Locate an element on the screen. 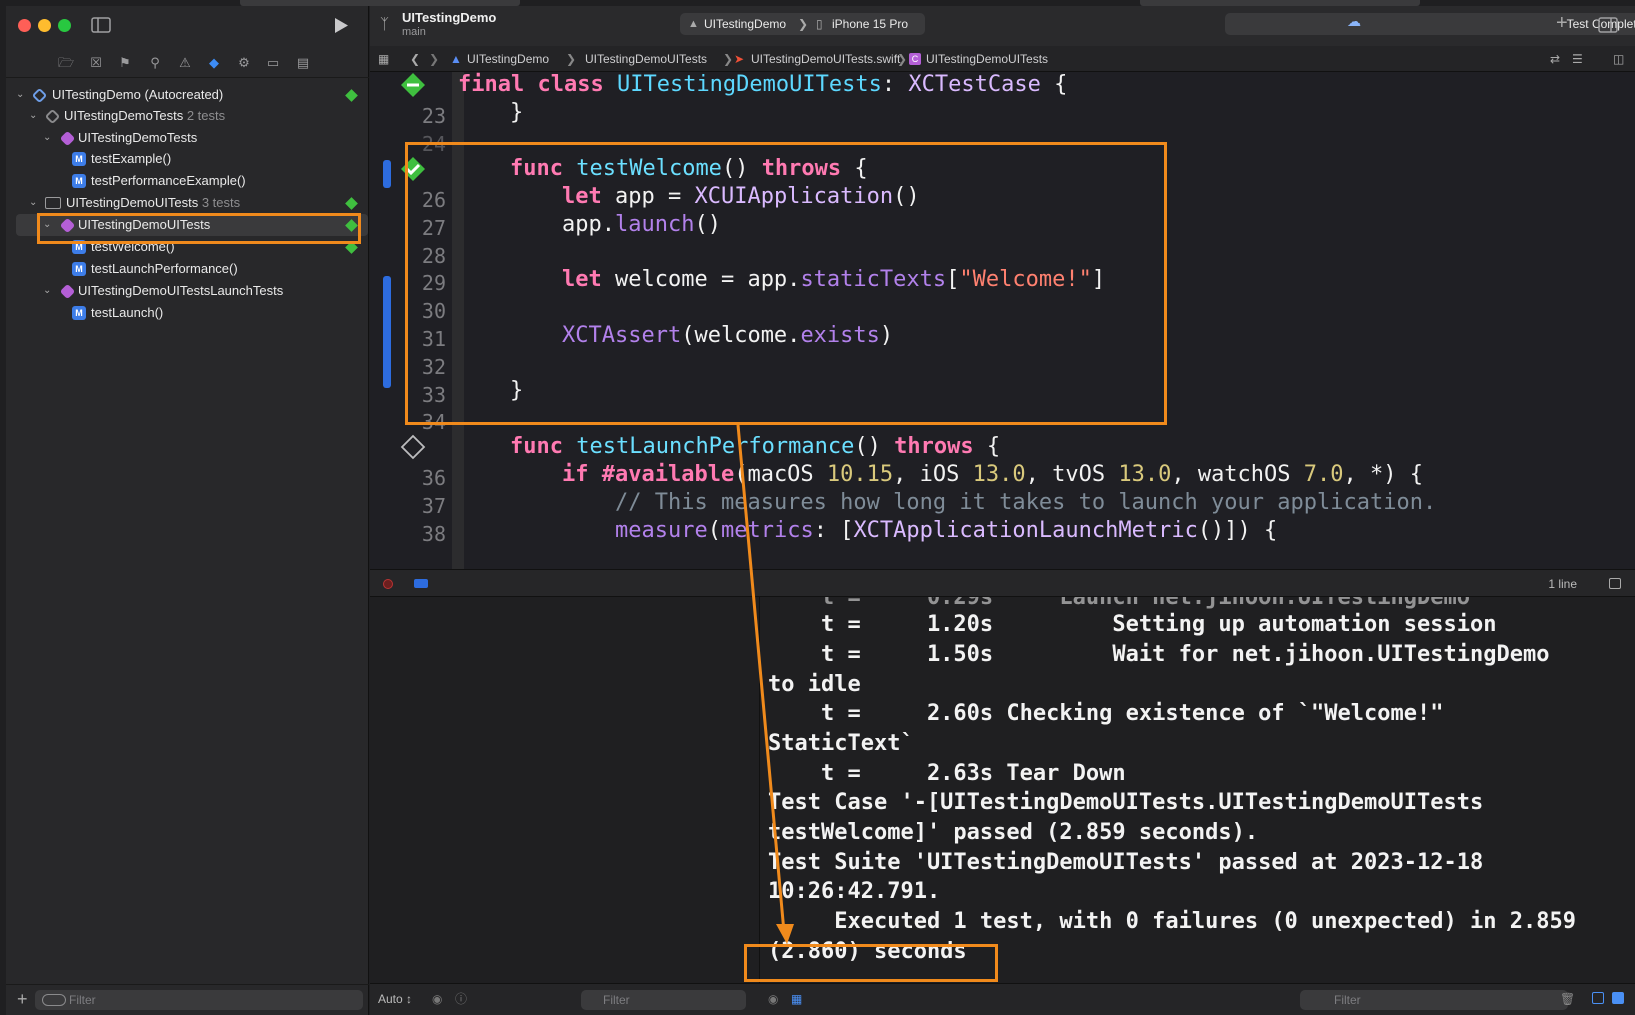 Image resolution: width=1635 pixels, height=1015 pixels. tree-row-label: UITestingDemoUITests is located at coordinates (132, 202).